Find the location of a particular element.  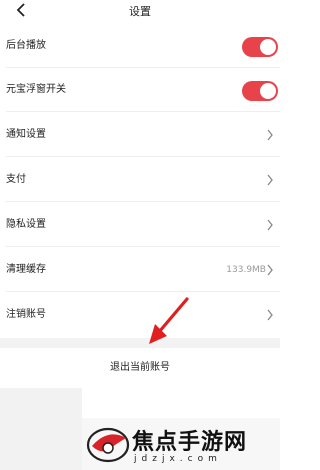

row-label: 后台播放 is located at coordinates (26, 45).